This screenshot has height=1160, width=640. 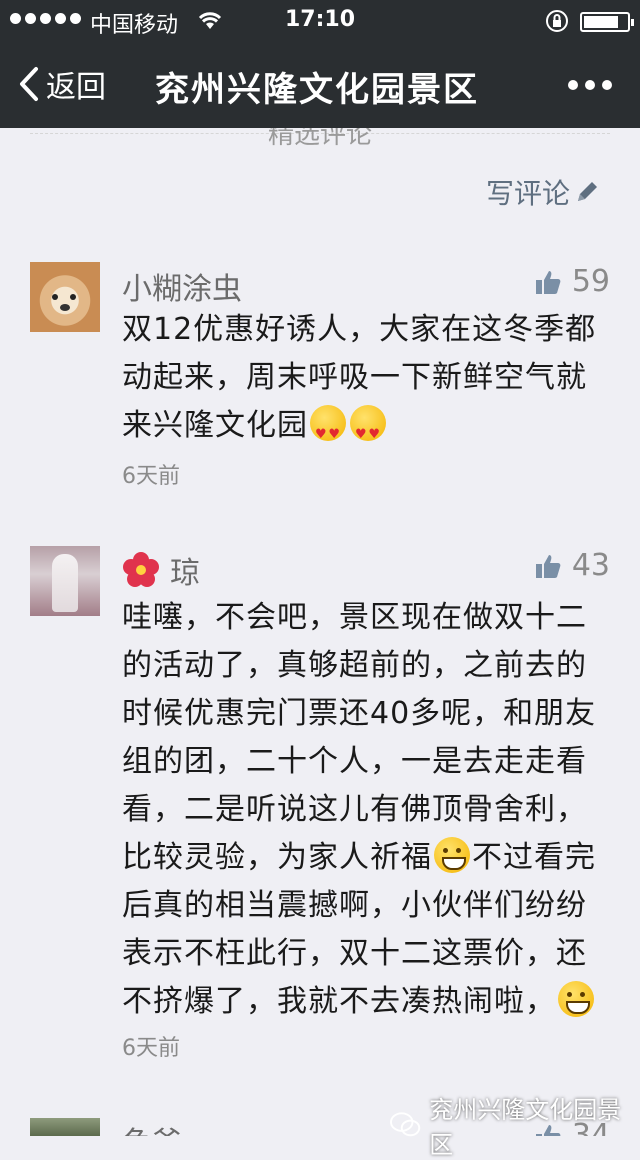 I want to click on section-title: 精选评论, so click(x=319, y=139).